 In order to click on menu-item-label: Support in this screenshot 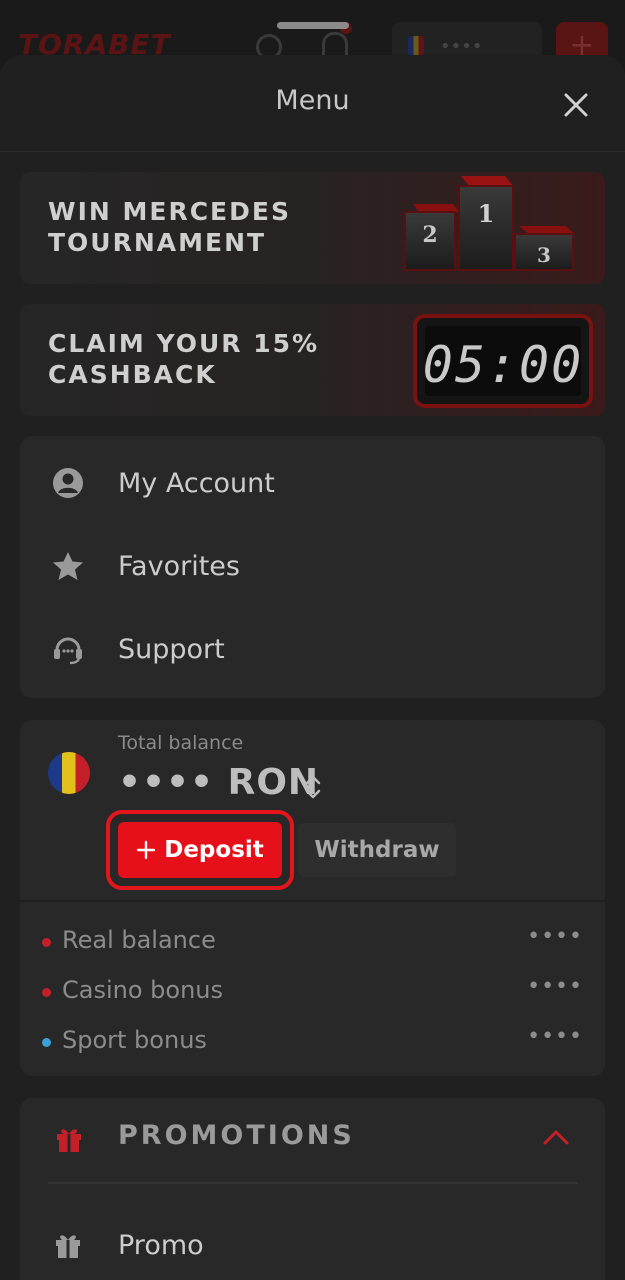, I will do `click(171, 649)`.